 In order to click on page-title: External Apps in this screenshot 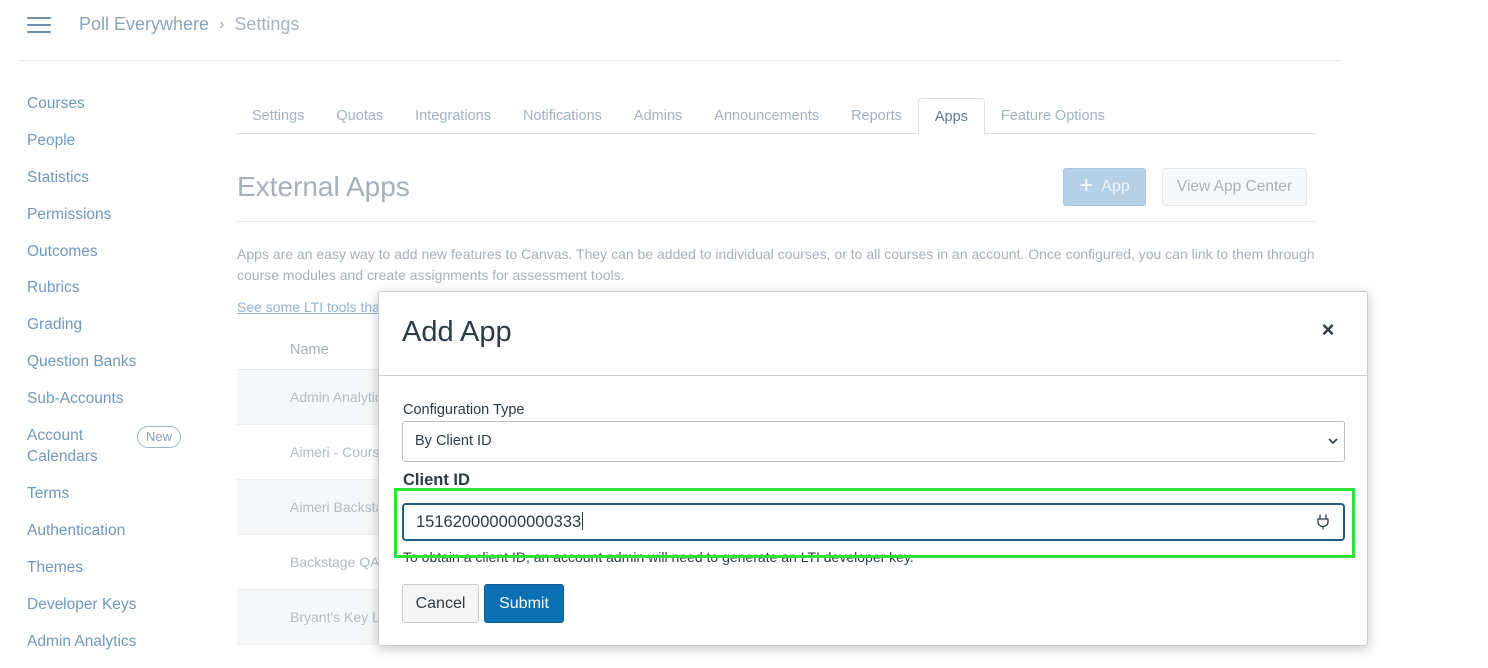, I will do `click(323, 186)`.